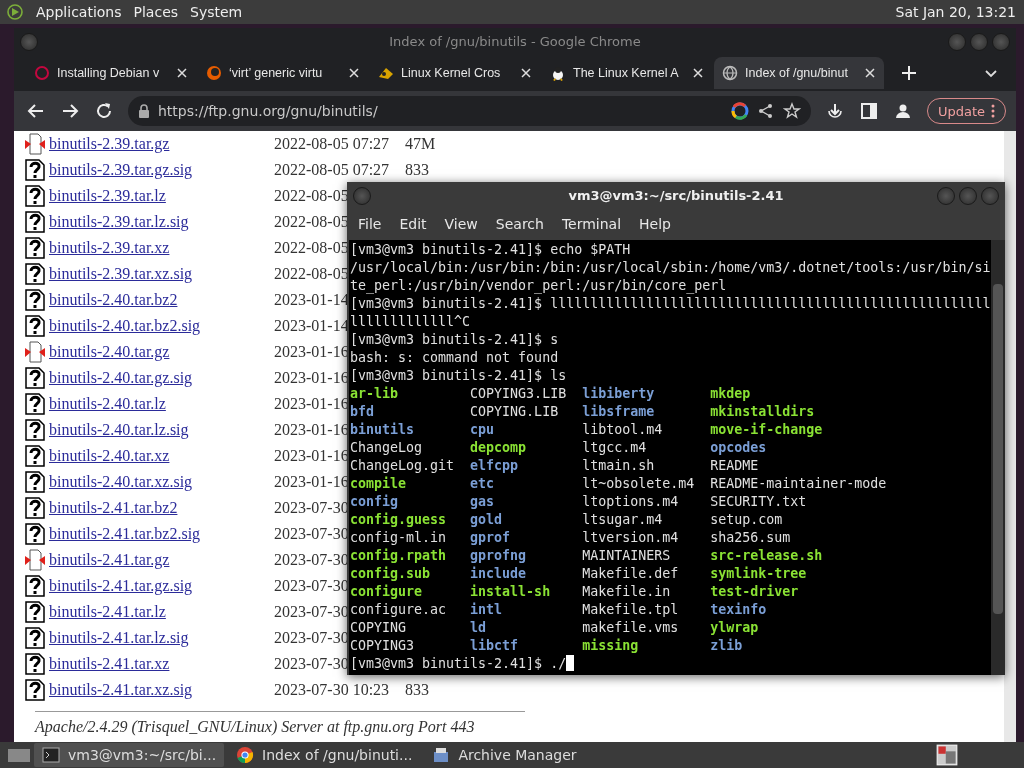 This screenshot has height=768, width=1024. I want to click on new-tab-icon, so click(909, 73).